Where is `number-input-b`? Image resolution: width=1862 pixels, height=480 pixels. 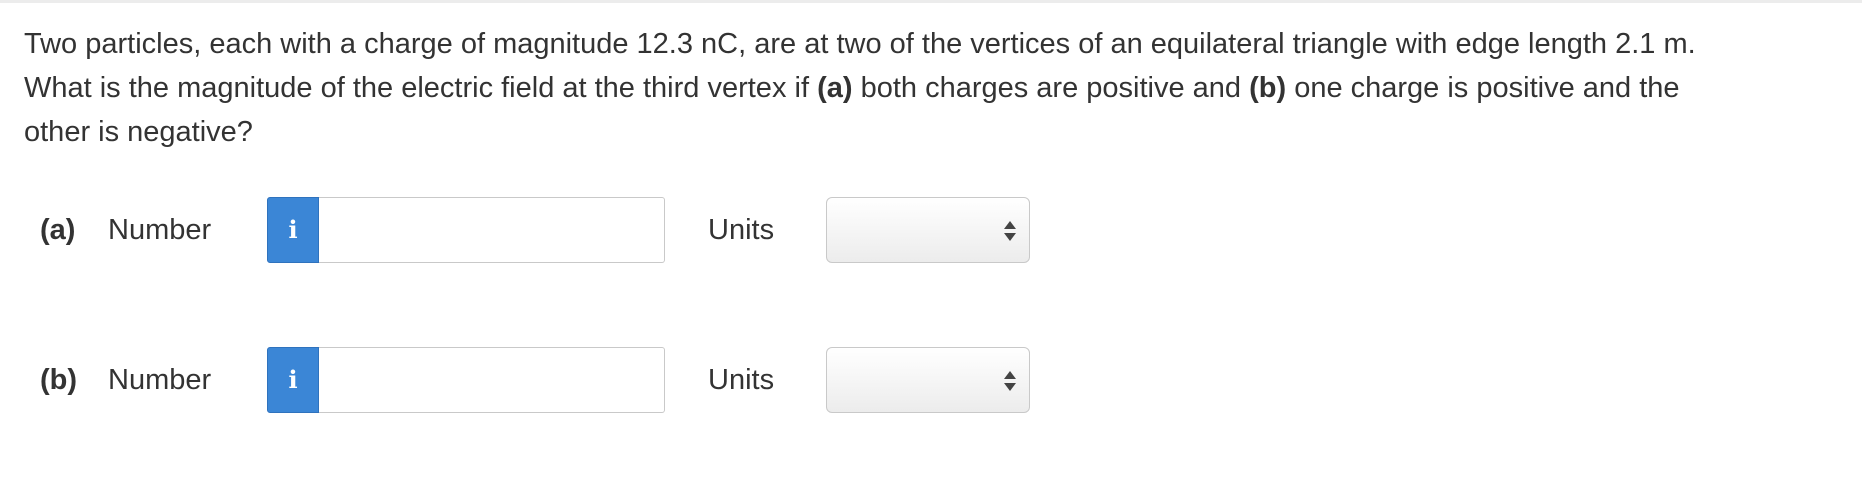 number-input-b is located at coordinates (492, 380).